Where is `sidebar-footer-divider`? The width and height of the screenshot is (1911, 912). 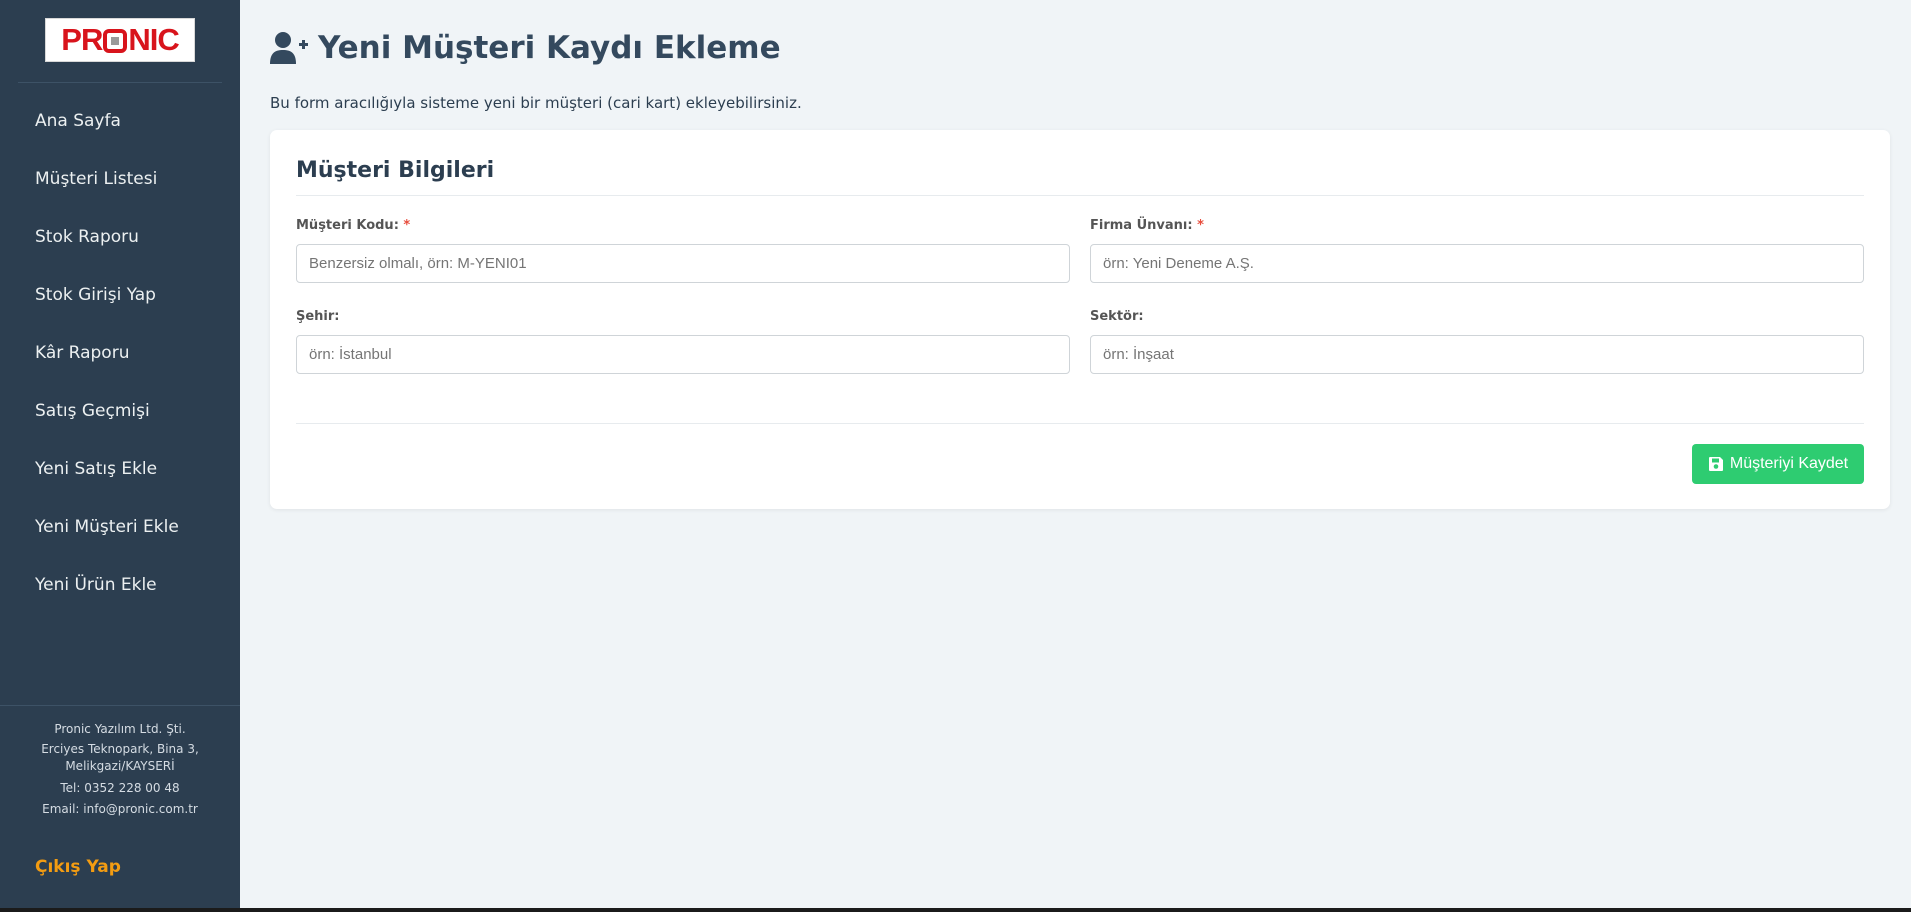 sidebar-footer-divider is located at coordinates (120, 705).